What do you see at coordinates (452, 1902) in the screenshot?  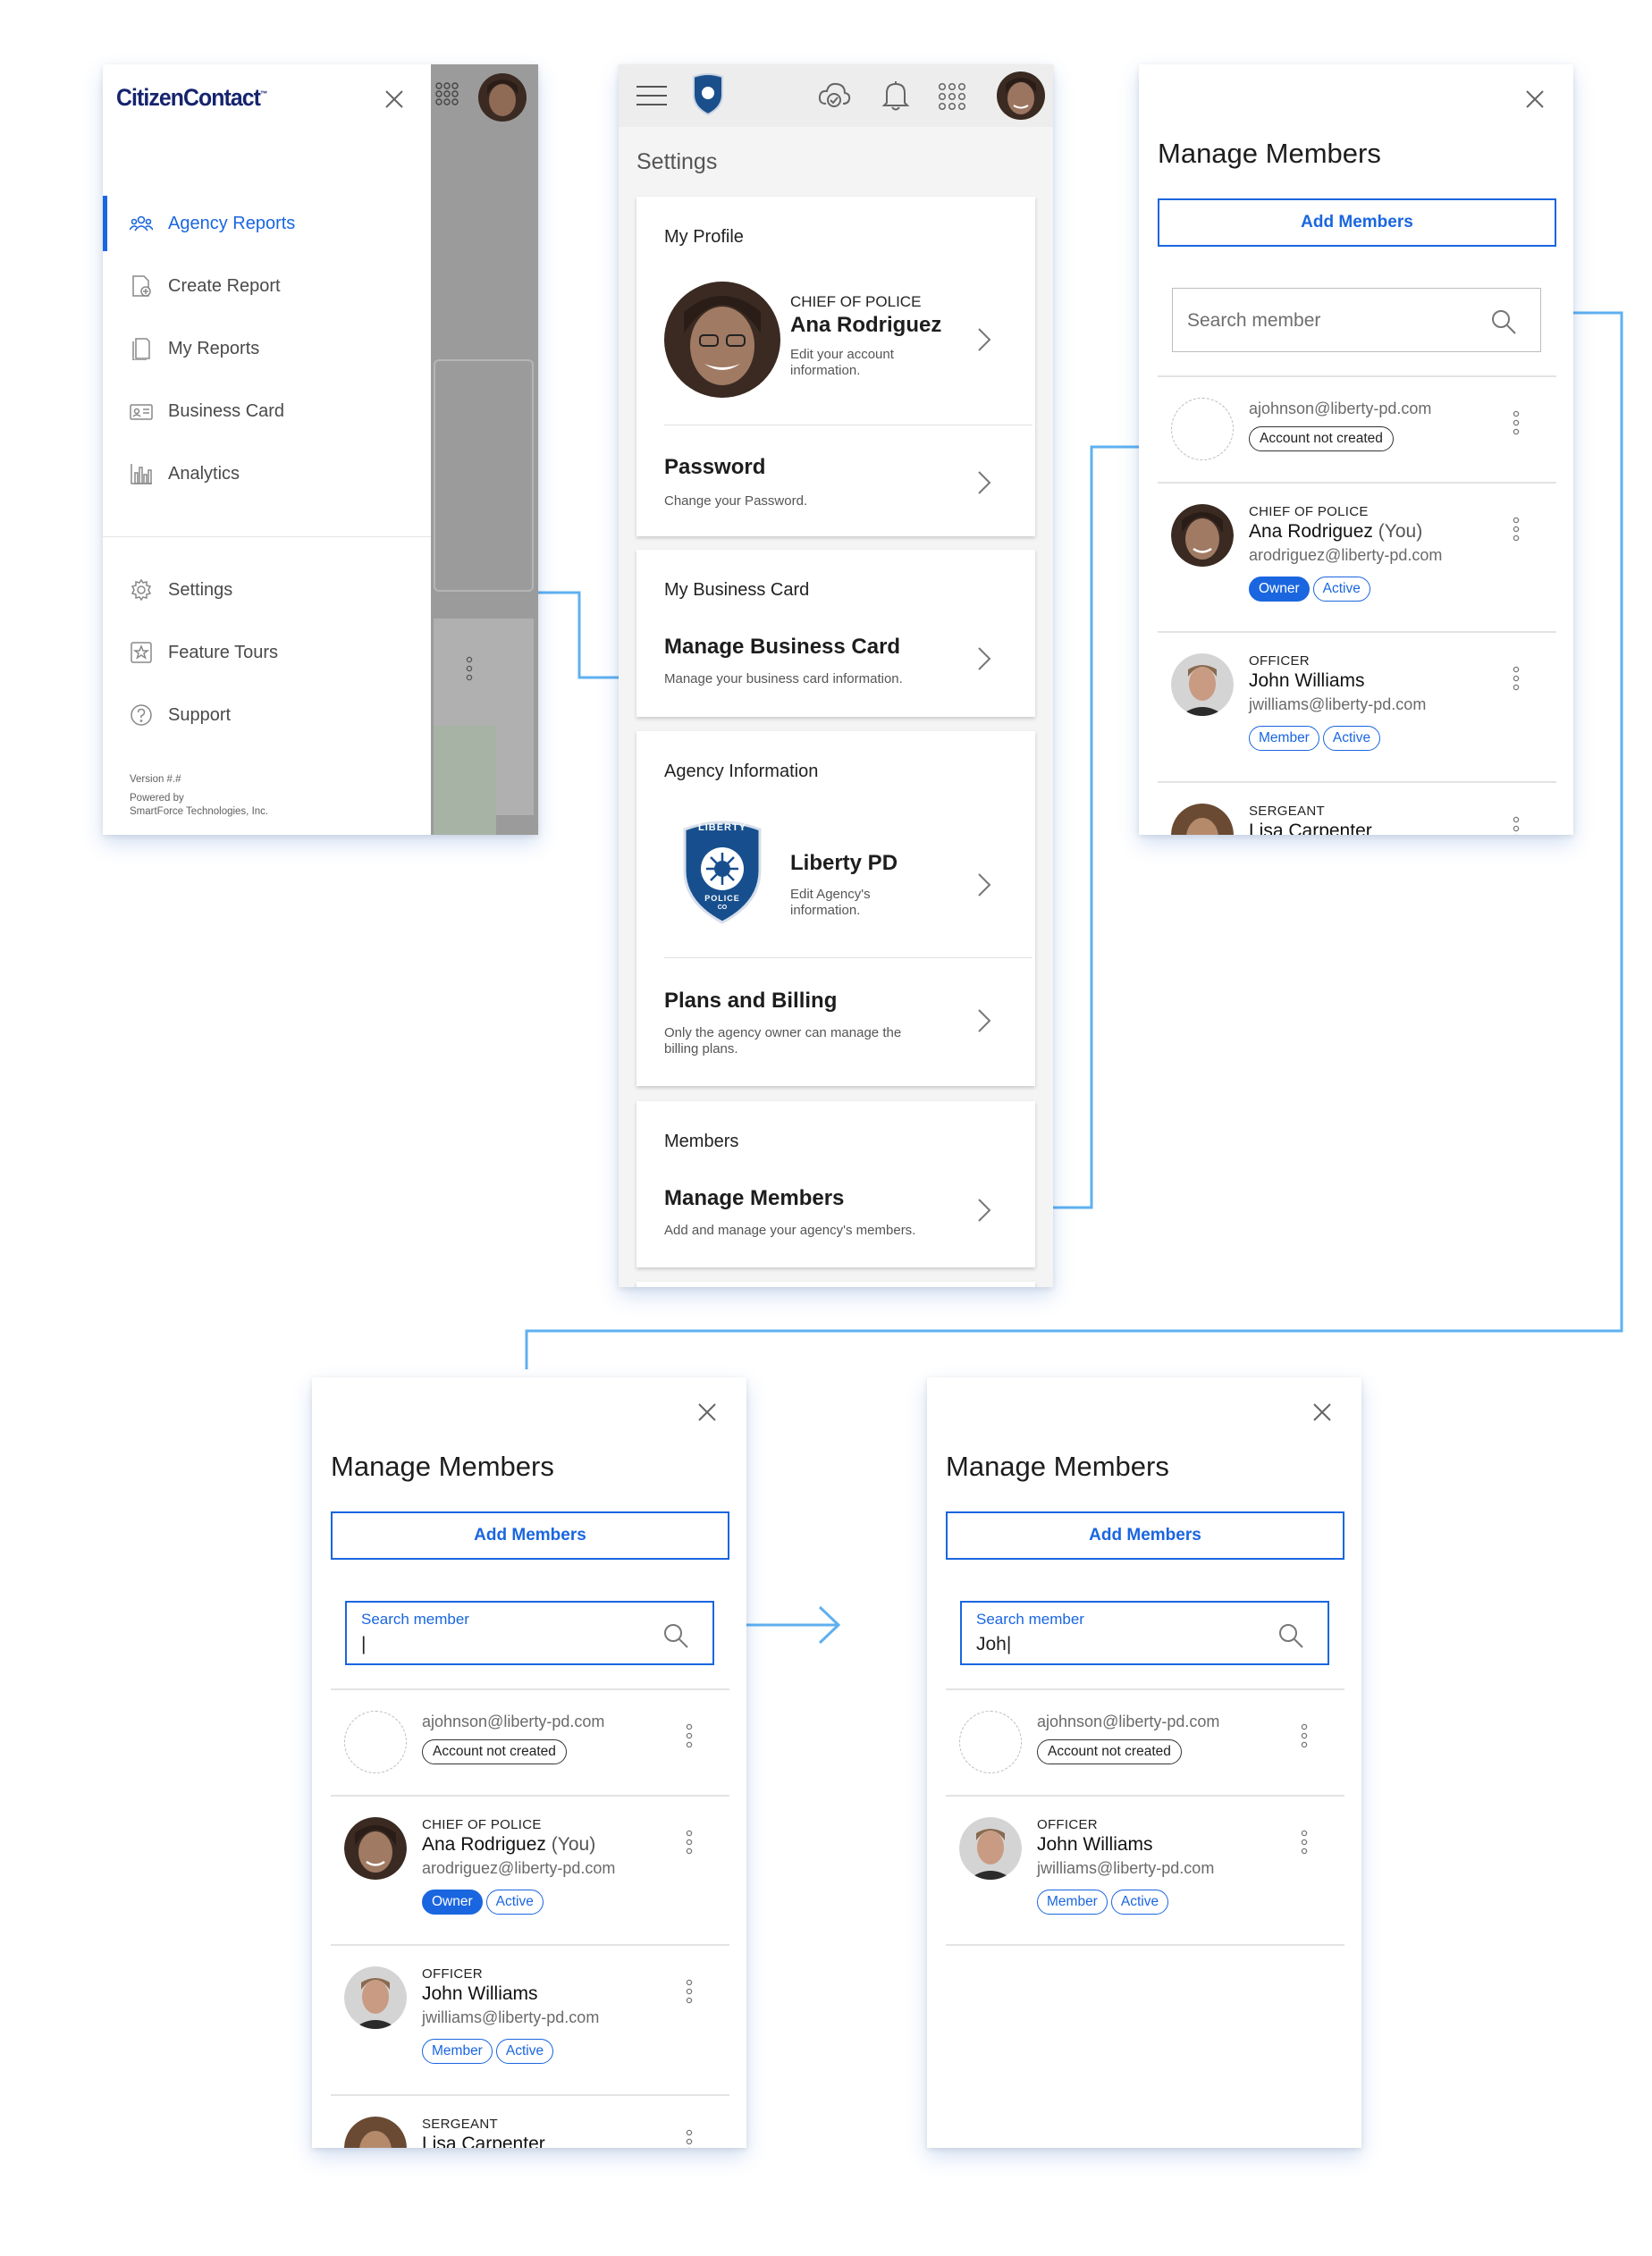 I see `role-badge: Owner` at bounding box center [452, 1902].